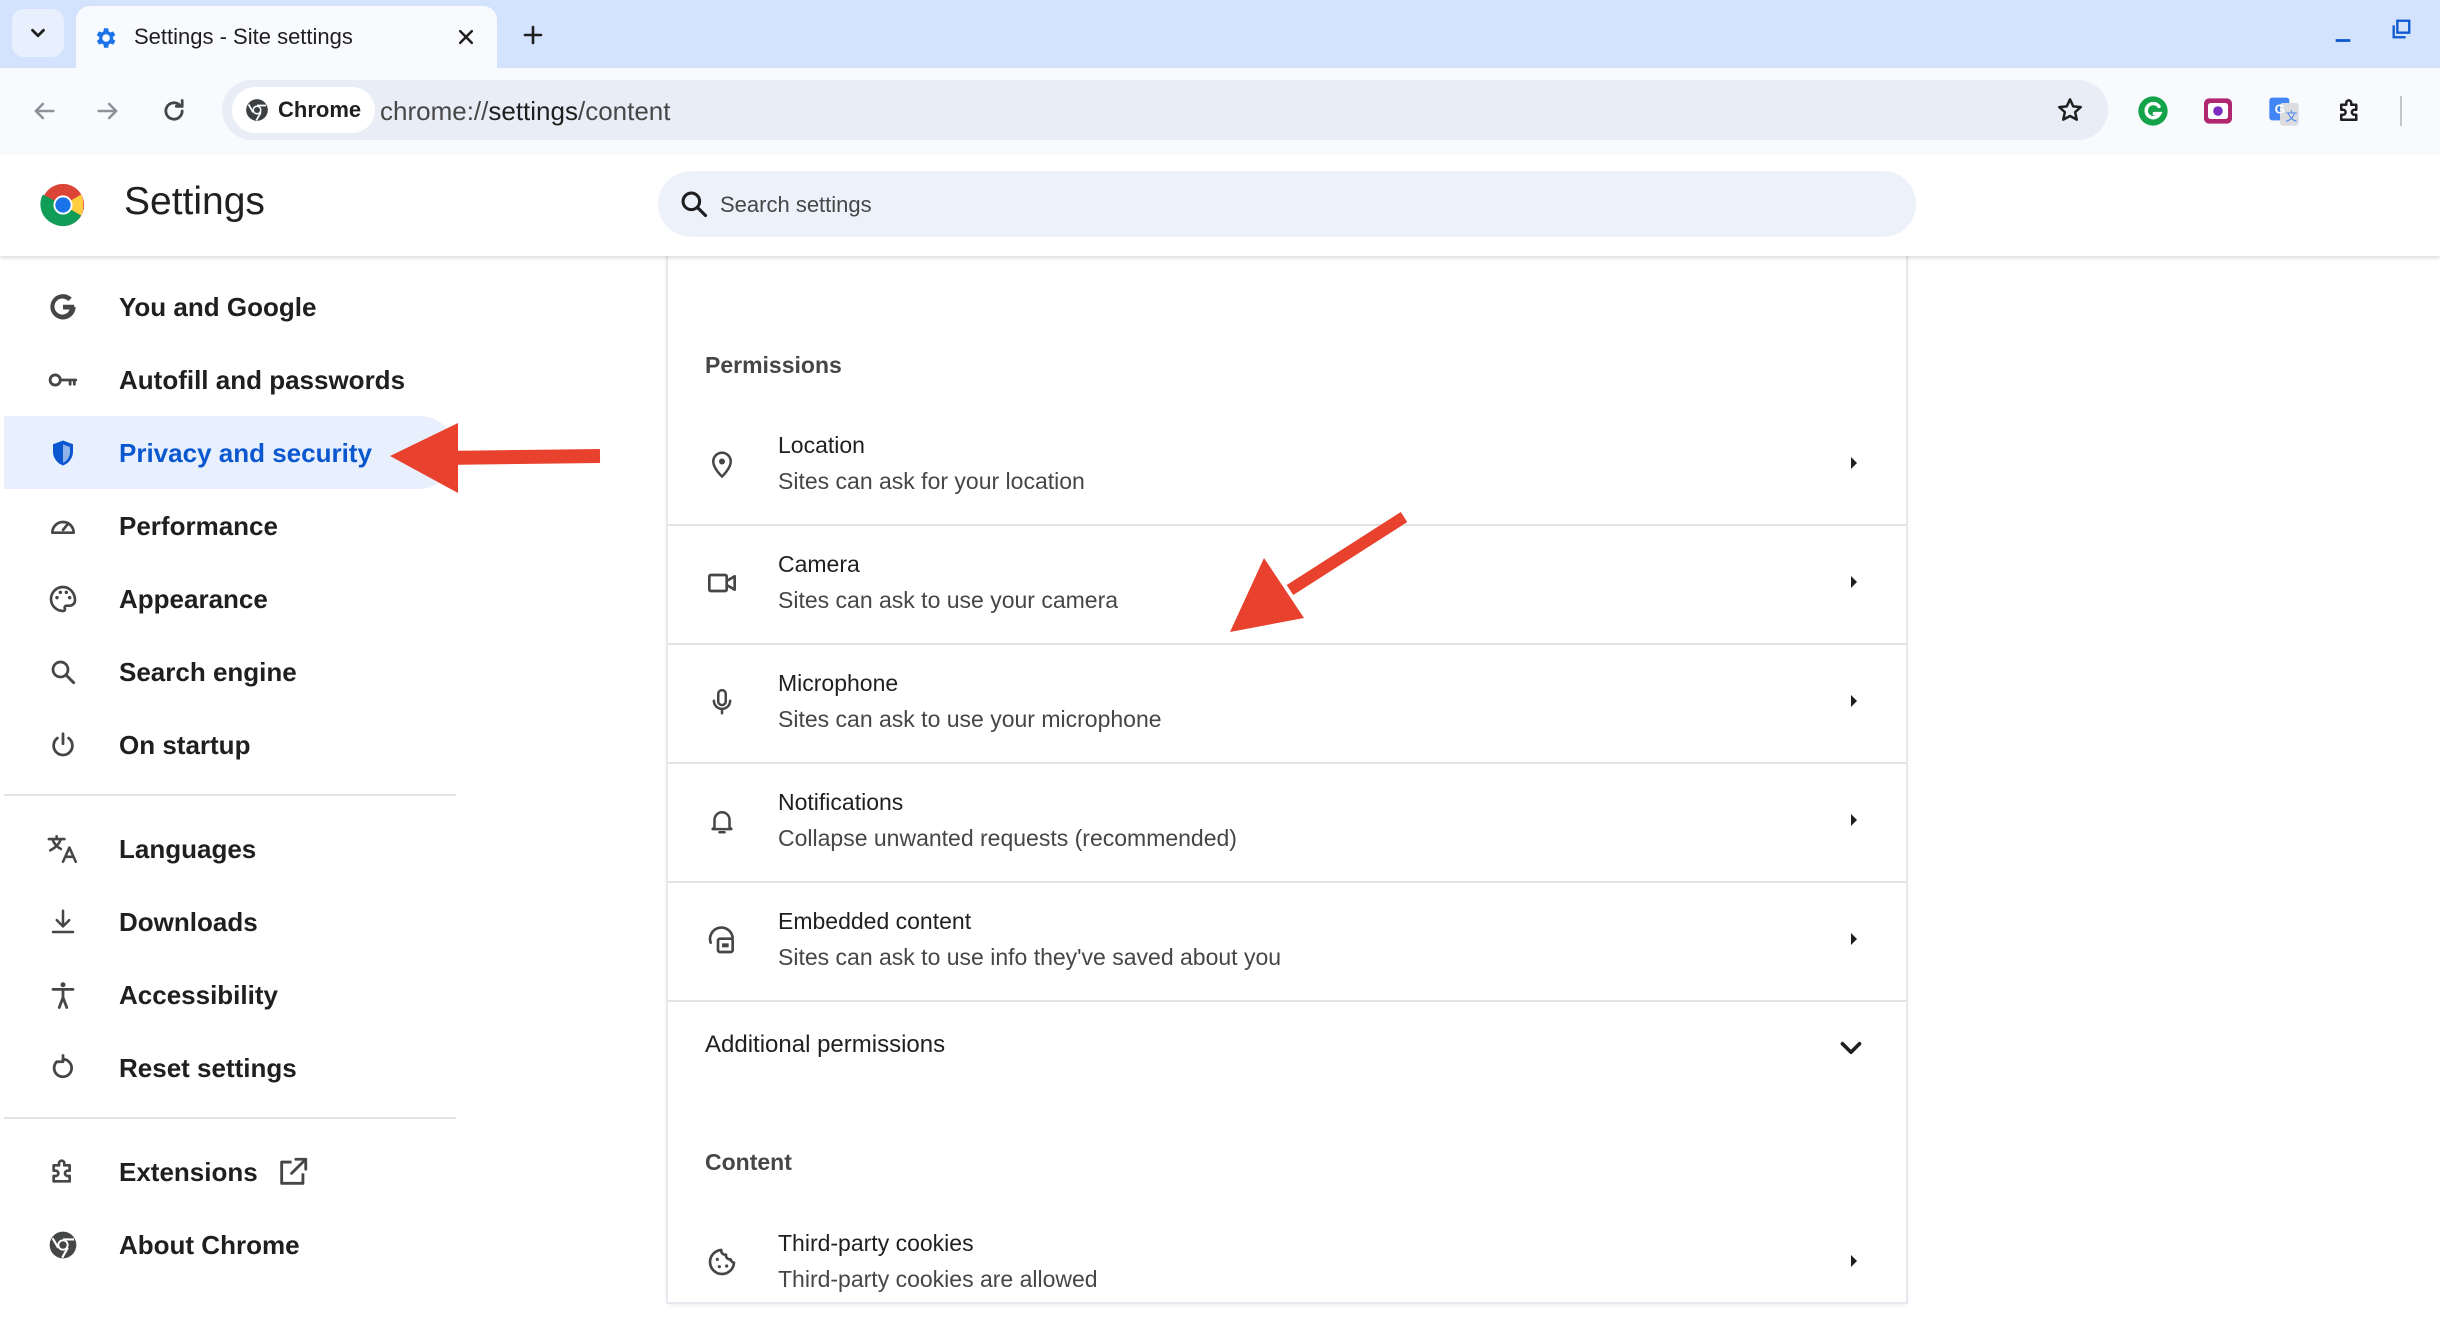 Image resolution: width=2440 pixels, height=1322 pixels. What do you see at coordinates (188, 922) in the screenshot?
I see `sidebar-item-label: Downloads` at bounding box center [188, 922].